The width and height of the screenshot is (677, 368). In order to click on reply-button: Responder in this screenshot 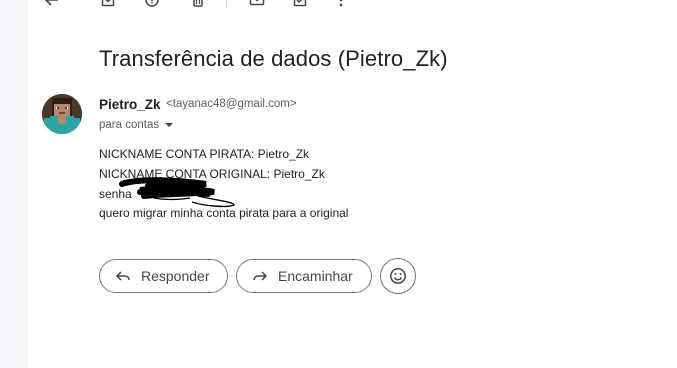, I will do `click(163, 276)`.